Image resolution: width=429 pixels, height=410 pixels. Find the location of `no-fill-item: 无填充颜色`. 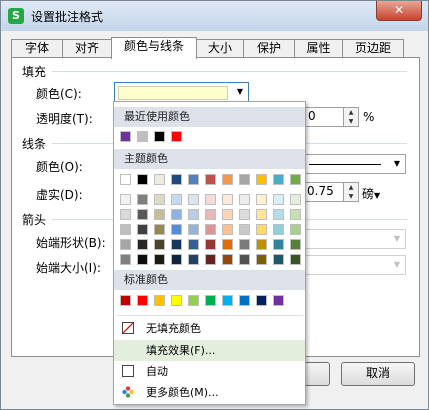

no-fill-item: 无填充颜色 is located at coordinates (209, 328).